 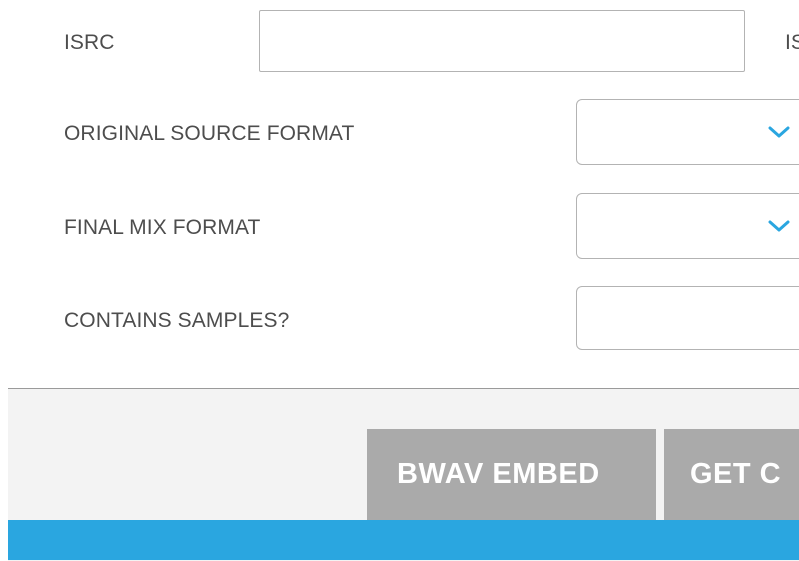 I want to click on next-column-label: IS, so click(x=792, y=42).